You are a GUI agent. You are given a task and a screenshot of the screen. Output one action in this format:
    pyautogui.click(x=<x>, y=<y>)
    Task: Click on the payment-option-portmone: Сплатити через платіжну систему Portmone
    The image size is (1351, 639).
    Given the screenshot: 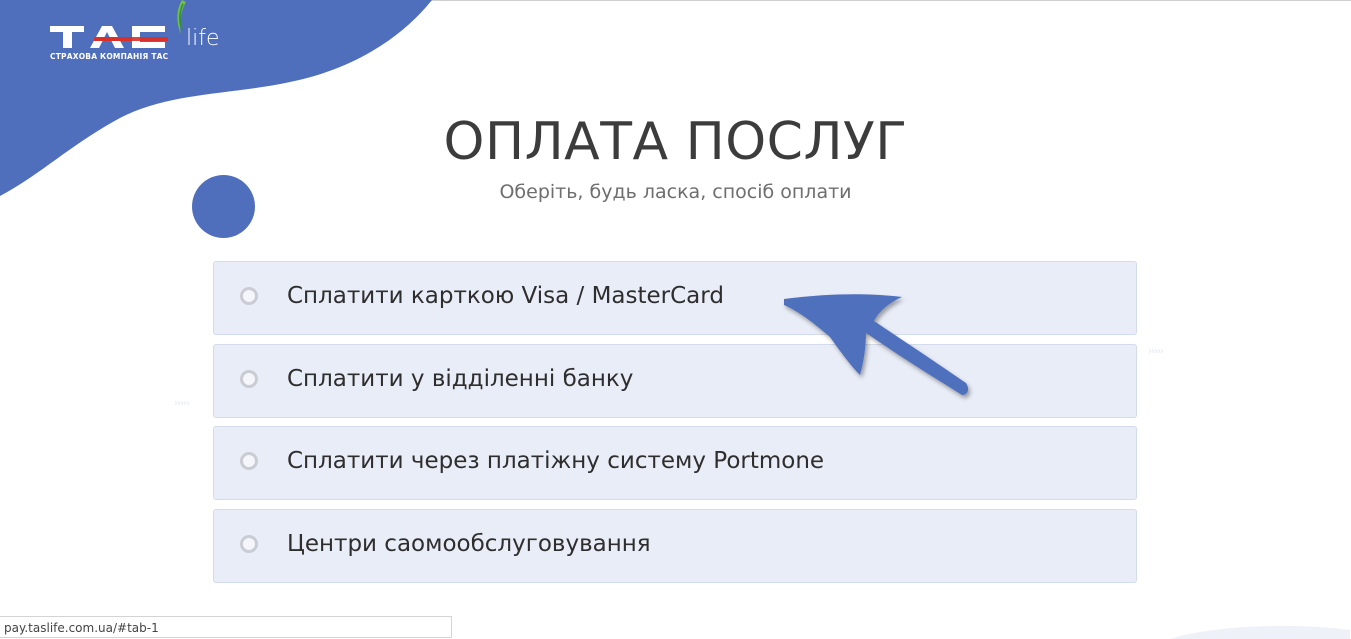 What is the action you would take?
    pyautogui.click(x=675, y=463)
    